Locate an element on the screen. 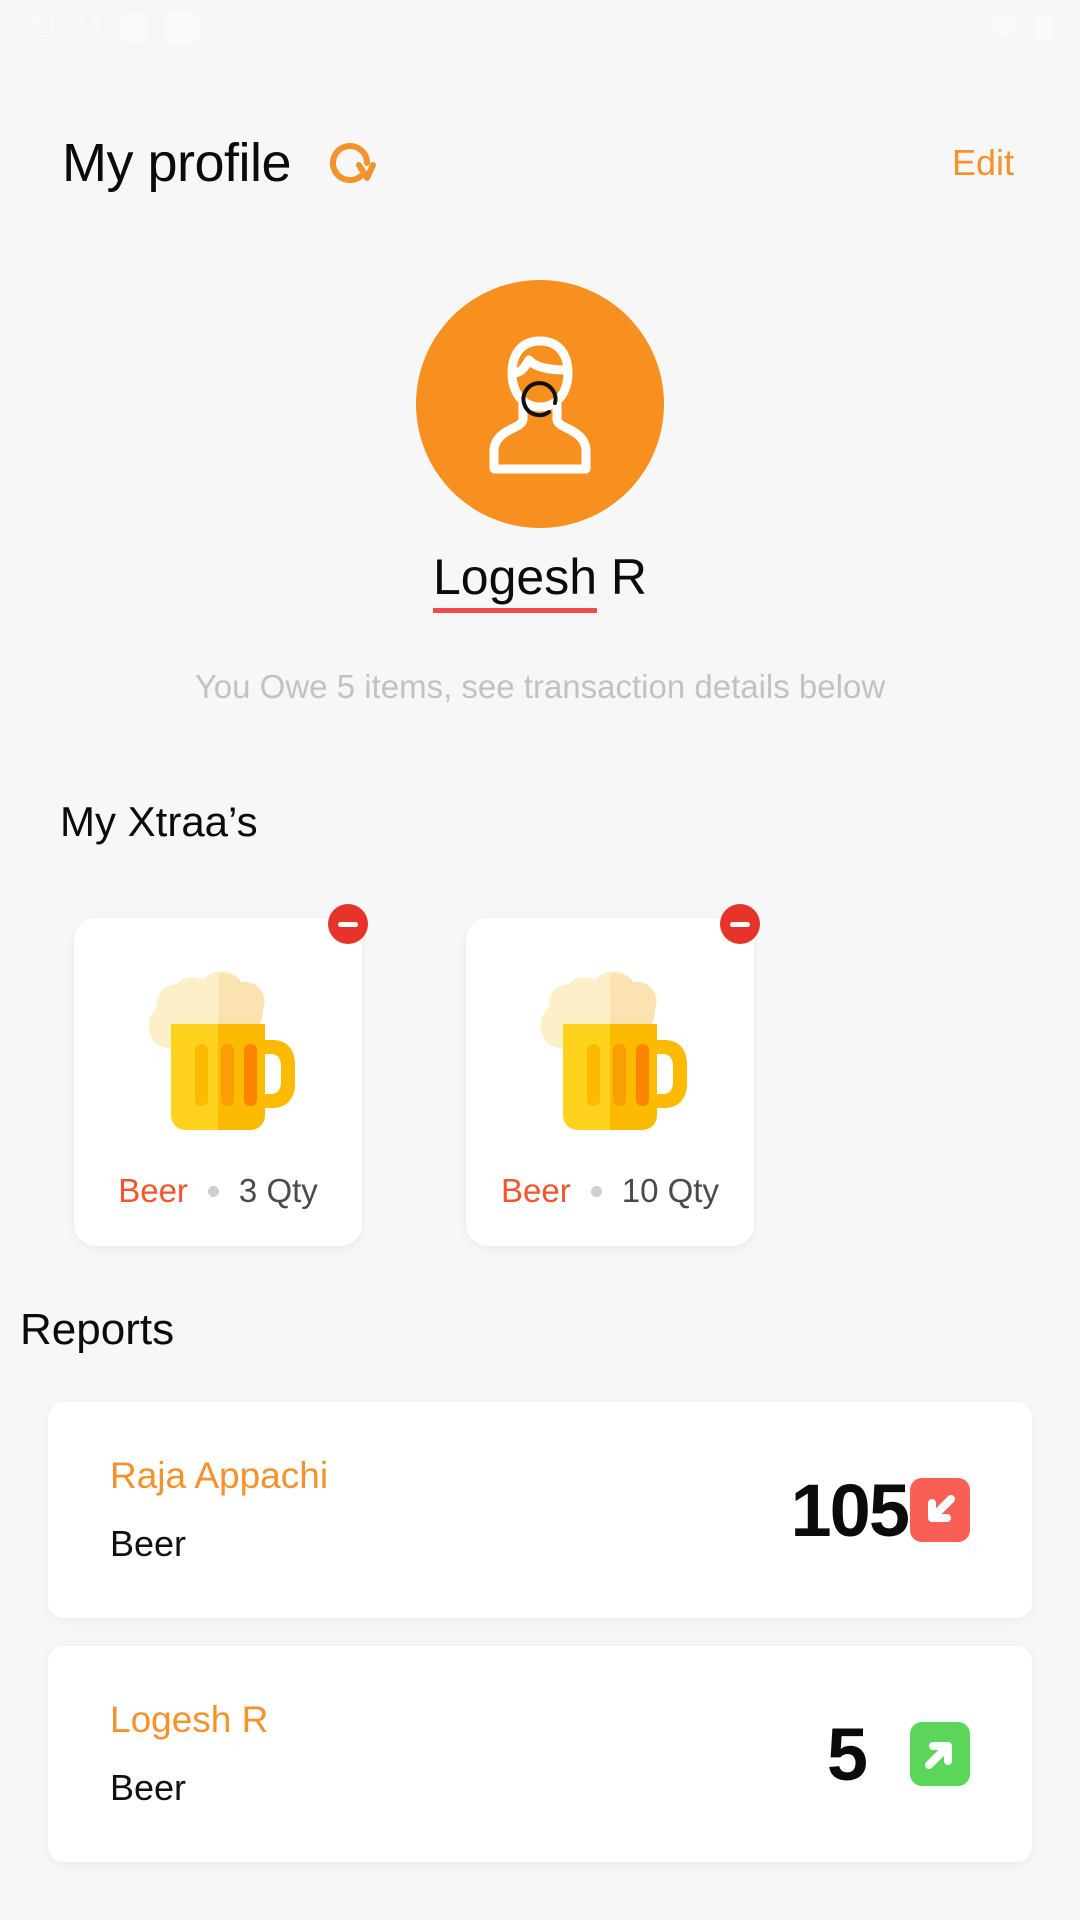  status-bar-left: 11:24 is located at coordinates (114, 28).